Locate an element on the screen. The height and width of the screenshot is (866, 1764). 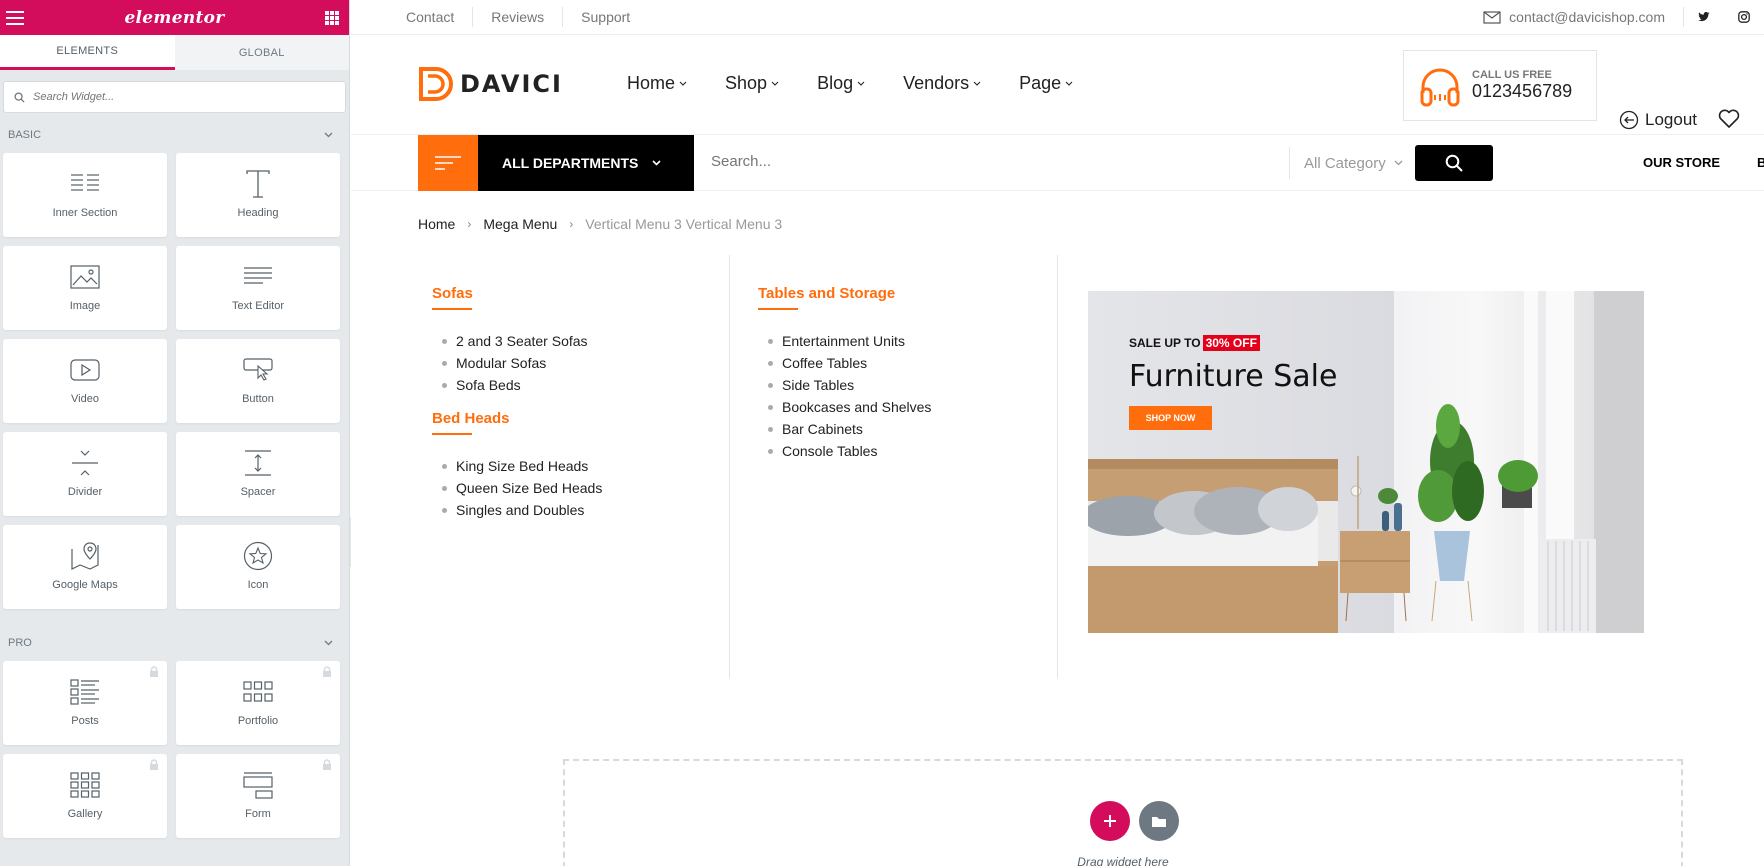
widget-icon: Icon is located at coordinates (258, 567).